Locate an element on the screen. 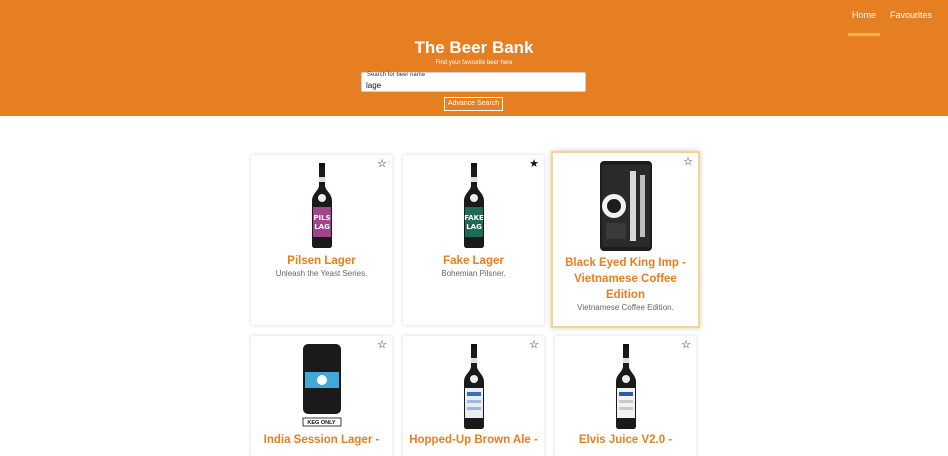 The height and width of the screenshot is (456, 948). beer-tagline: Vietnamese Coffee Edition. is located at coordinates (625, 307).